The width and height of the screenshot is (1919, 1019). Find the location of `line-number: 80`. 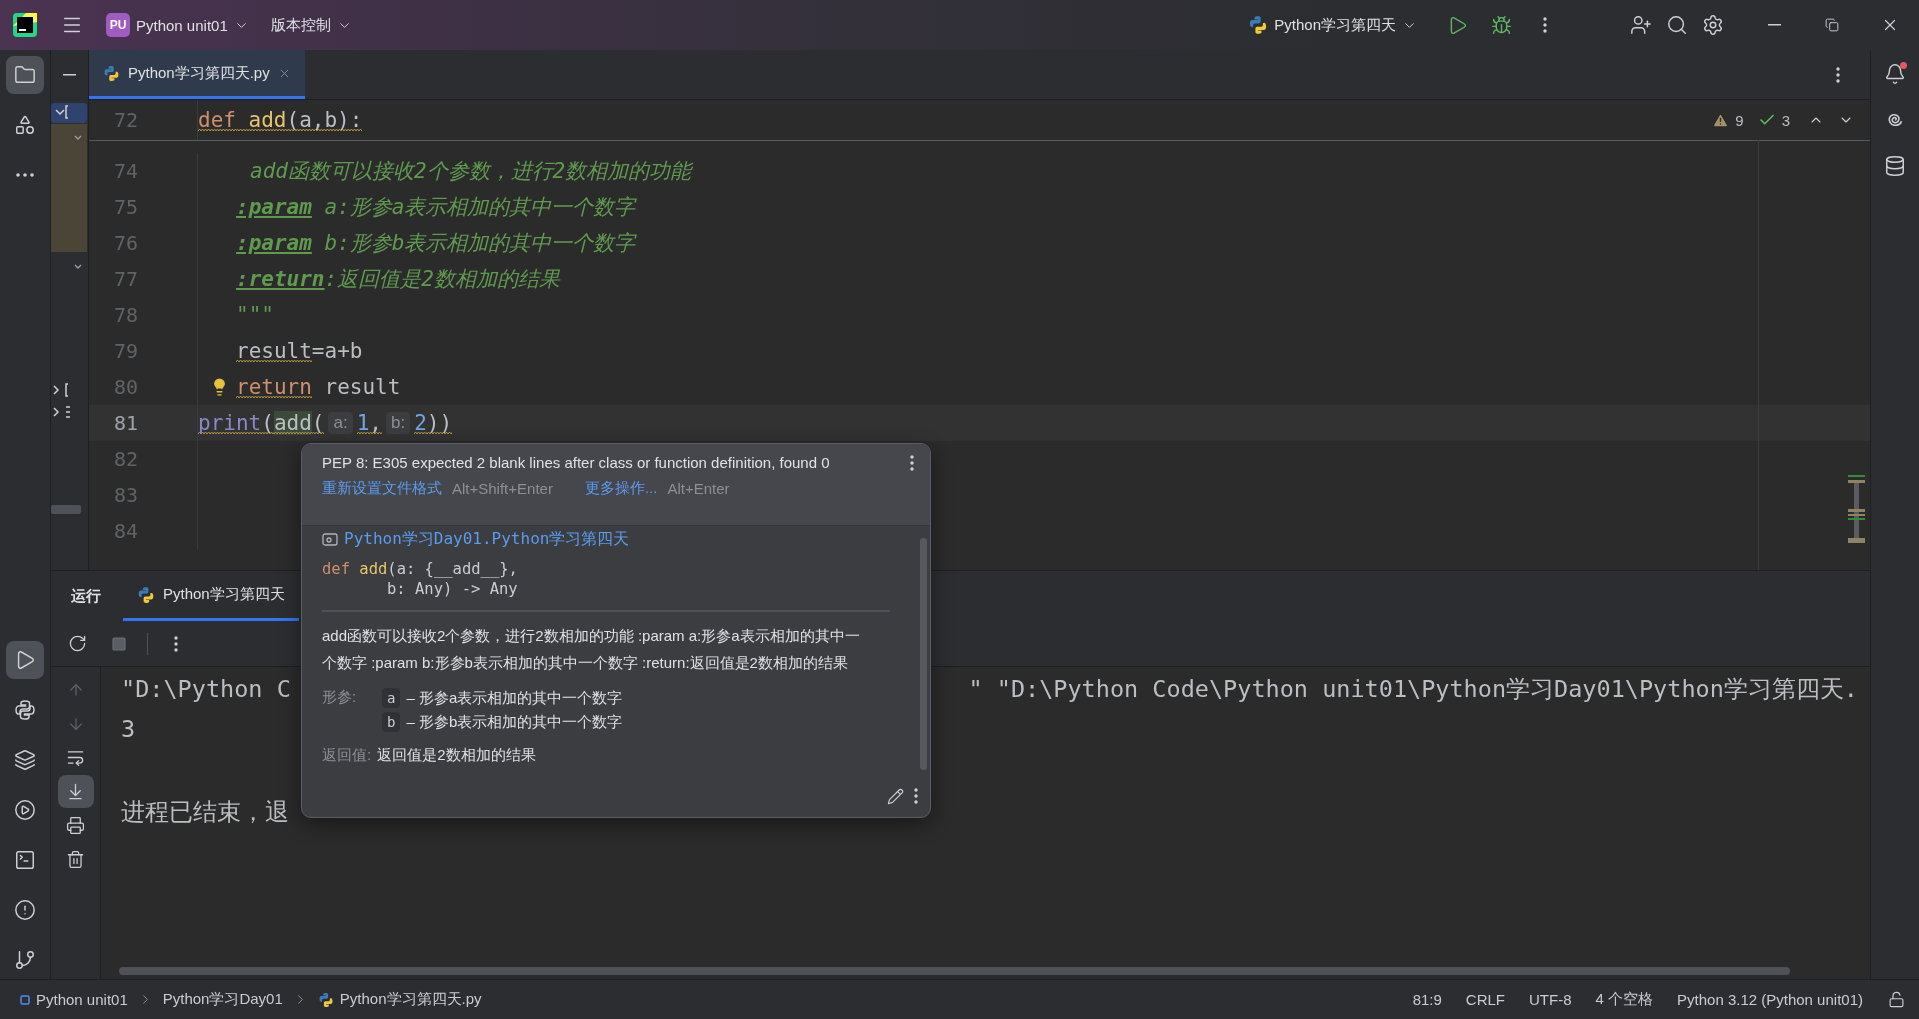

line-number: 80 is located at coordinates (125, 387).